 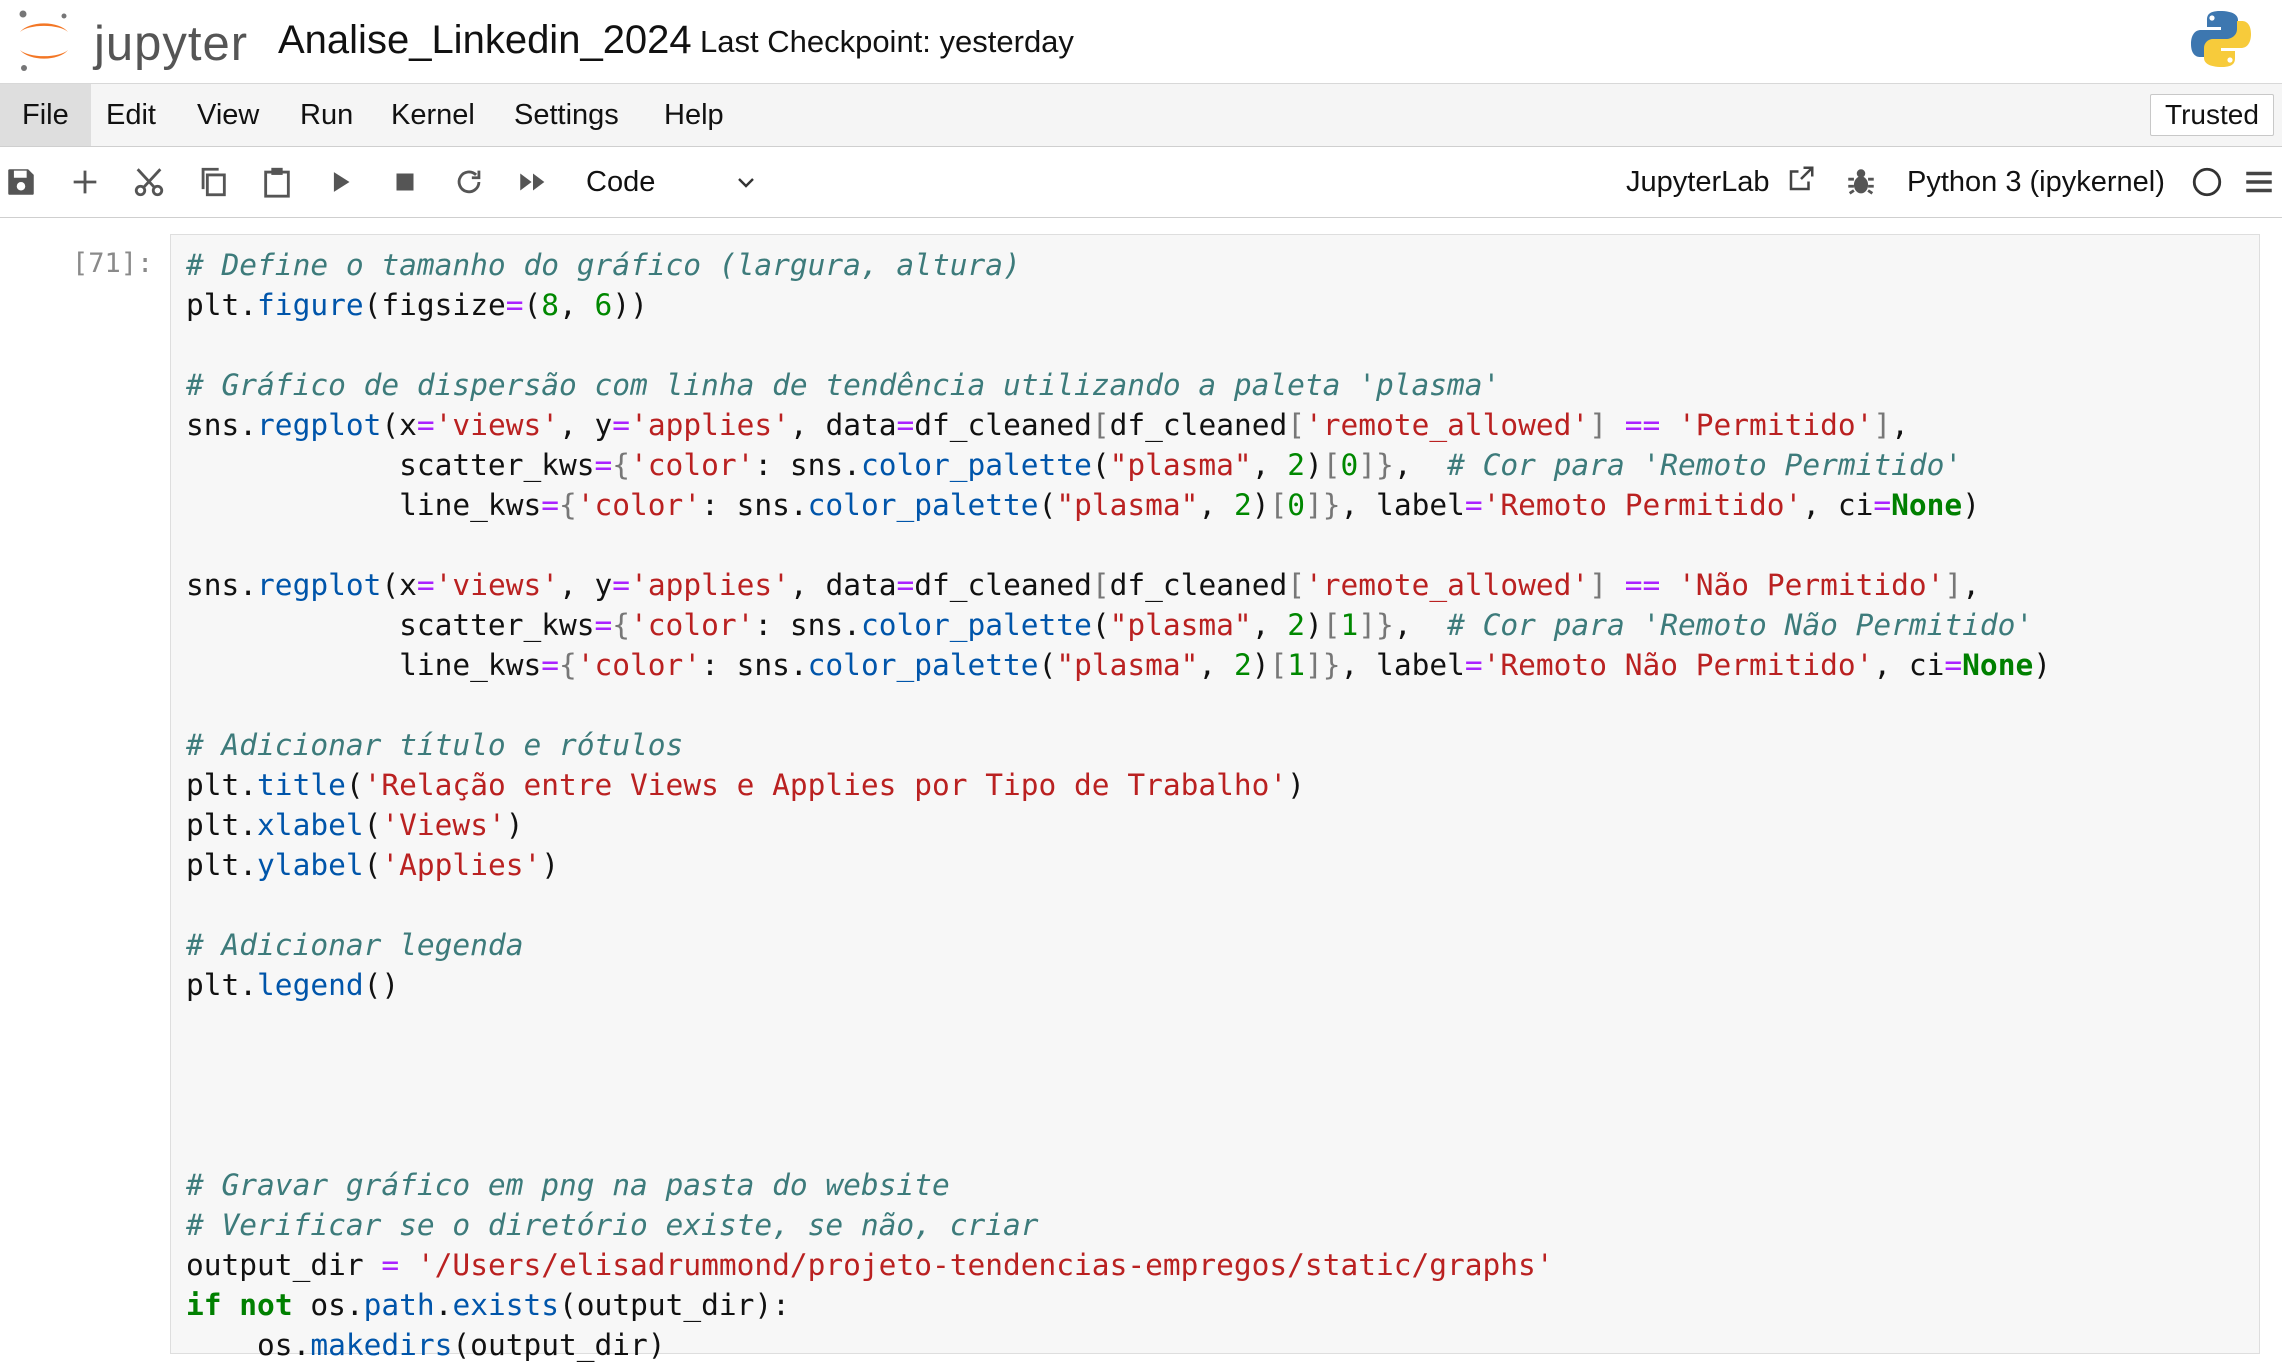 What do you see at coordinates (213, 182) in the screenshot?
I see `copy-icon` at bounding box center [213, 182].